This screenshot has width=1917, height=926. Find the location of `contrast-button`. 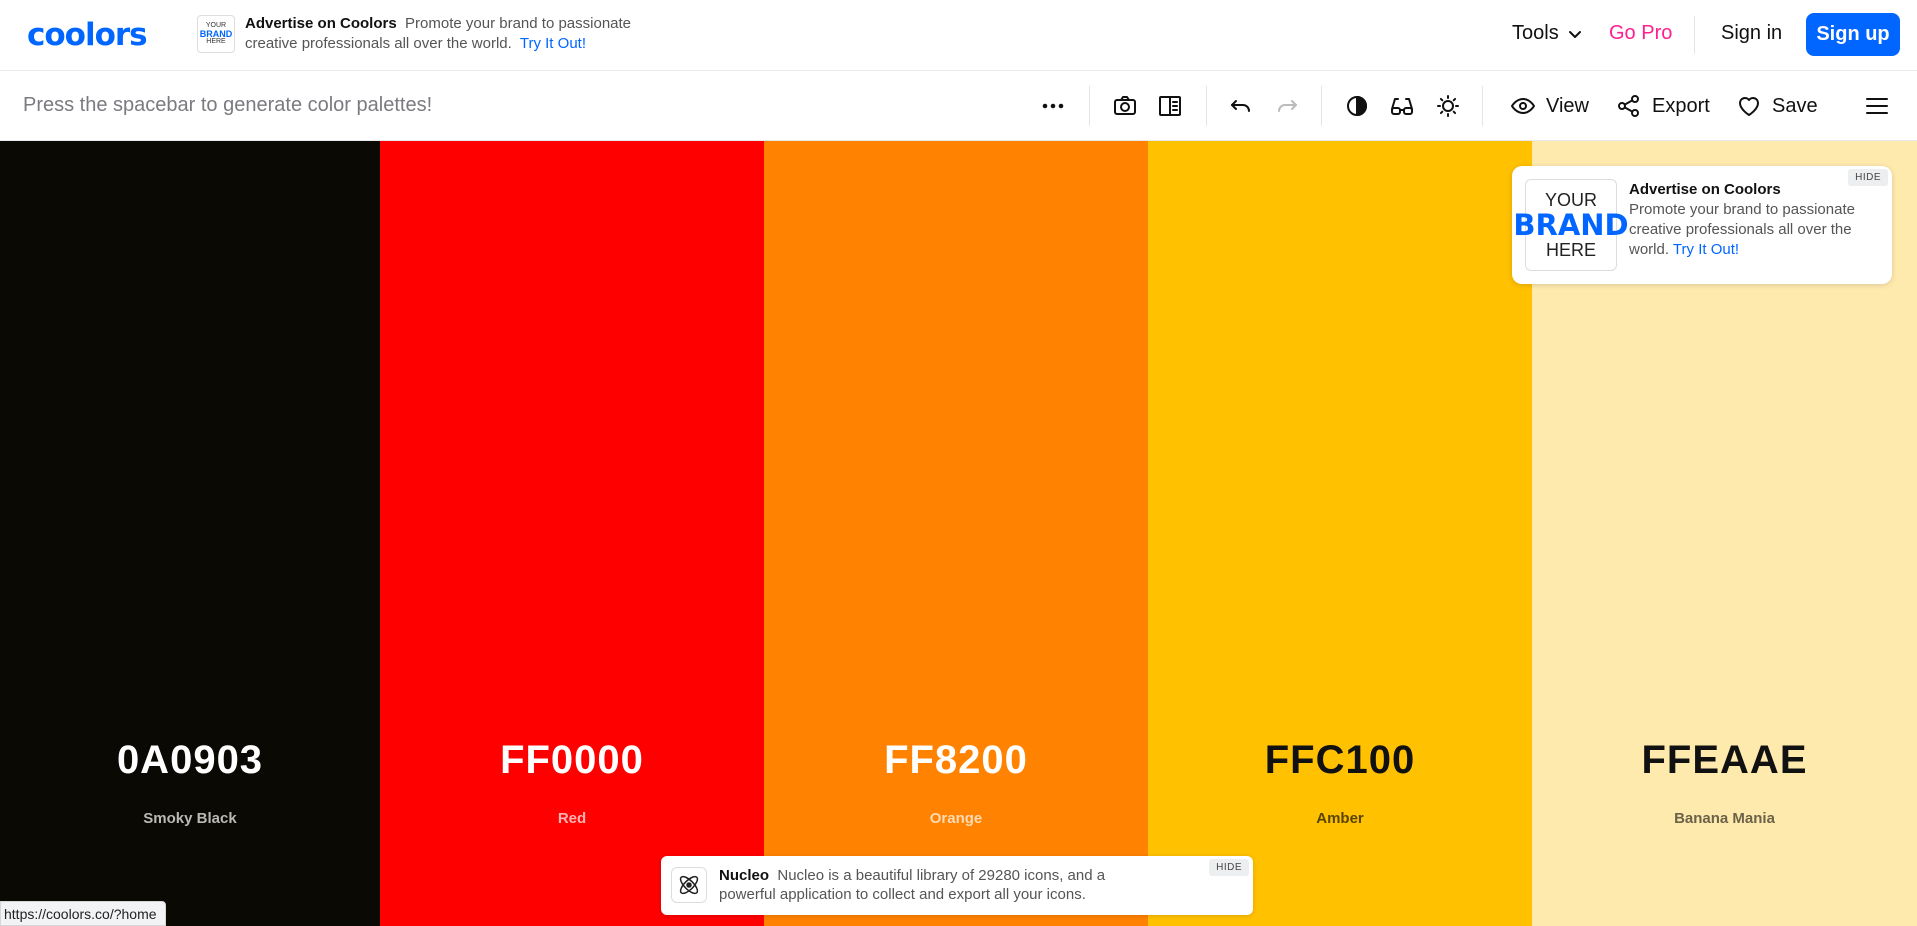

contrast-button is located at coordinates (1357, 106).